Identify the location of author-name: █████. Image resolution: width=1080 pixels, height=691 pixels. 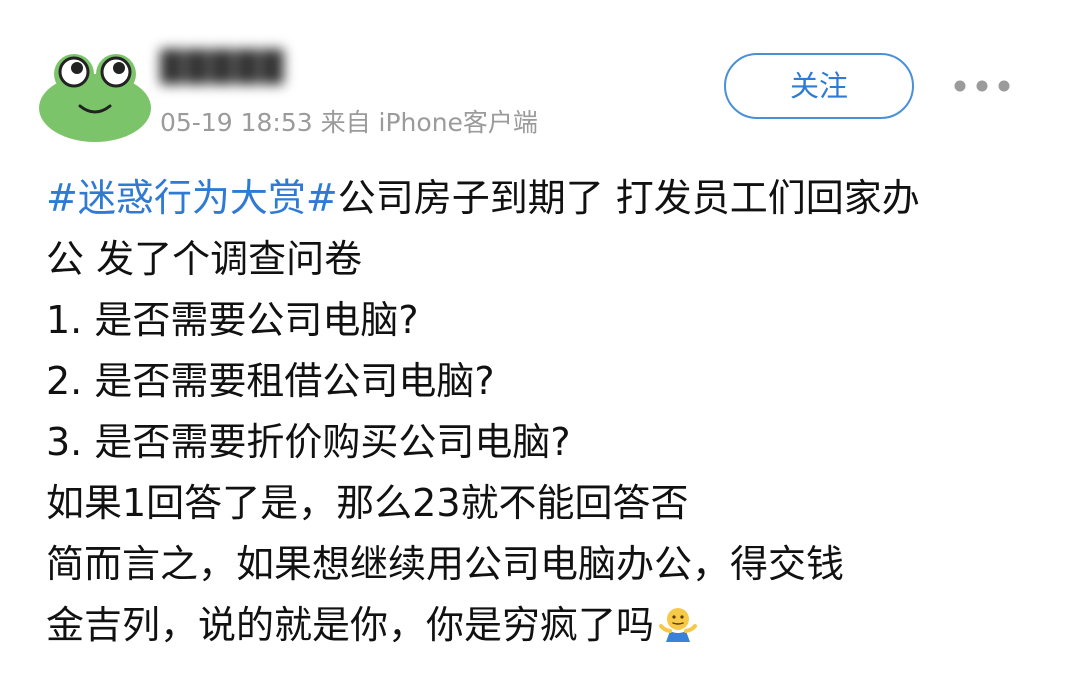
(255, 68).